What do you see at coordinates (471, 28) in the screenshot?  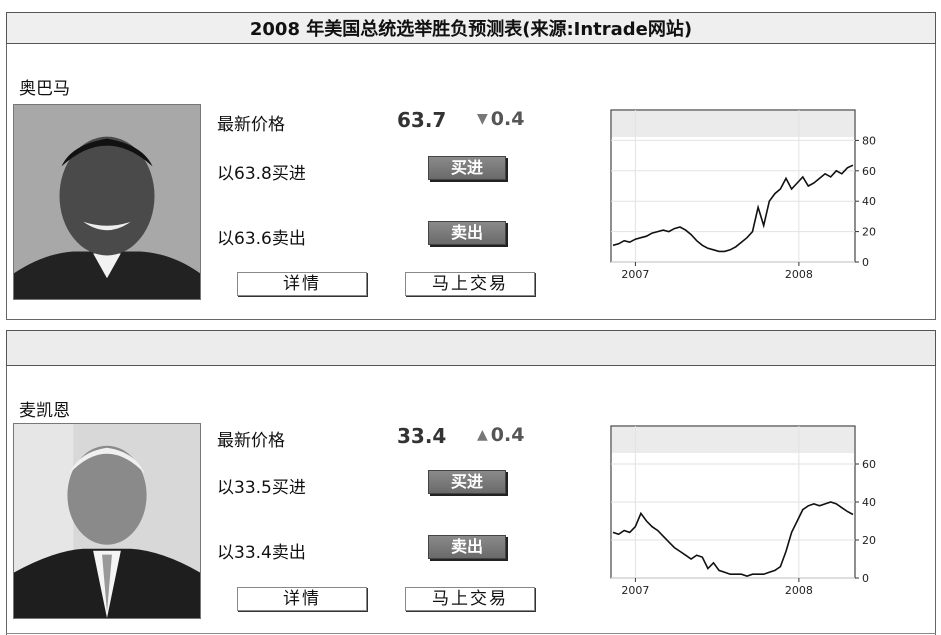 I see `page-title: 2008 年美国总统选举胜负预测表(来源:Intrade网站)` at bounding box center [471, 28].